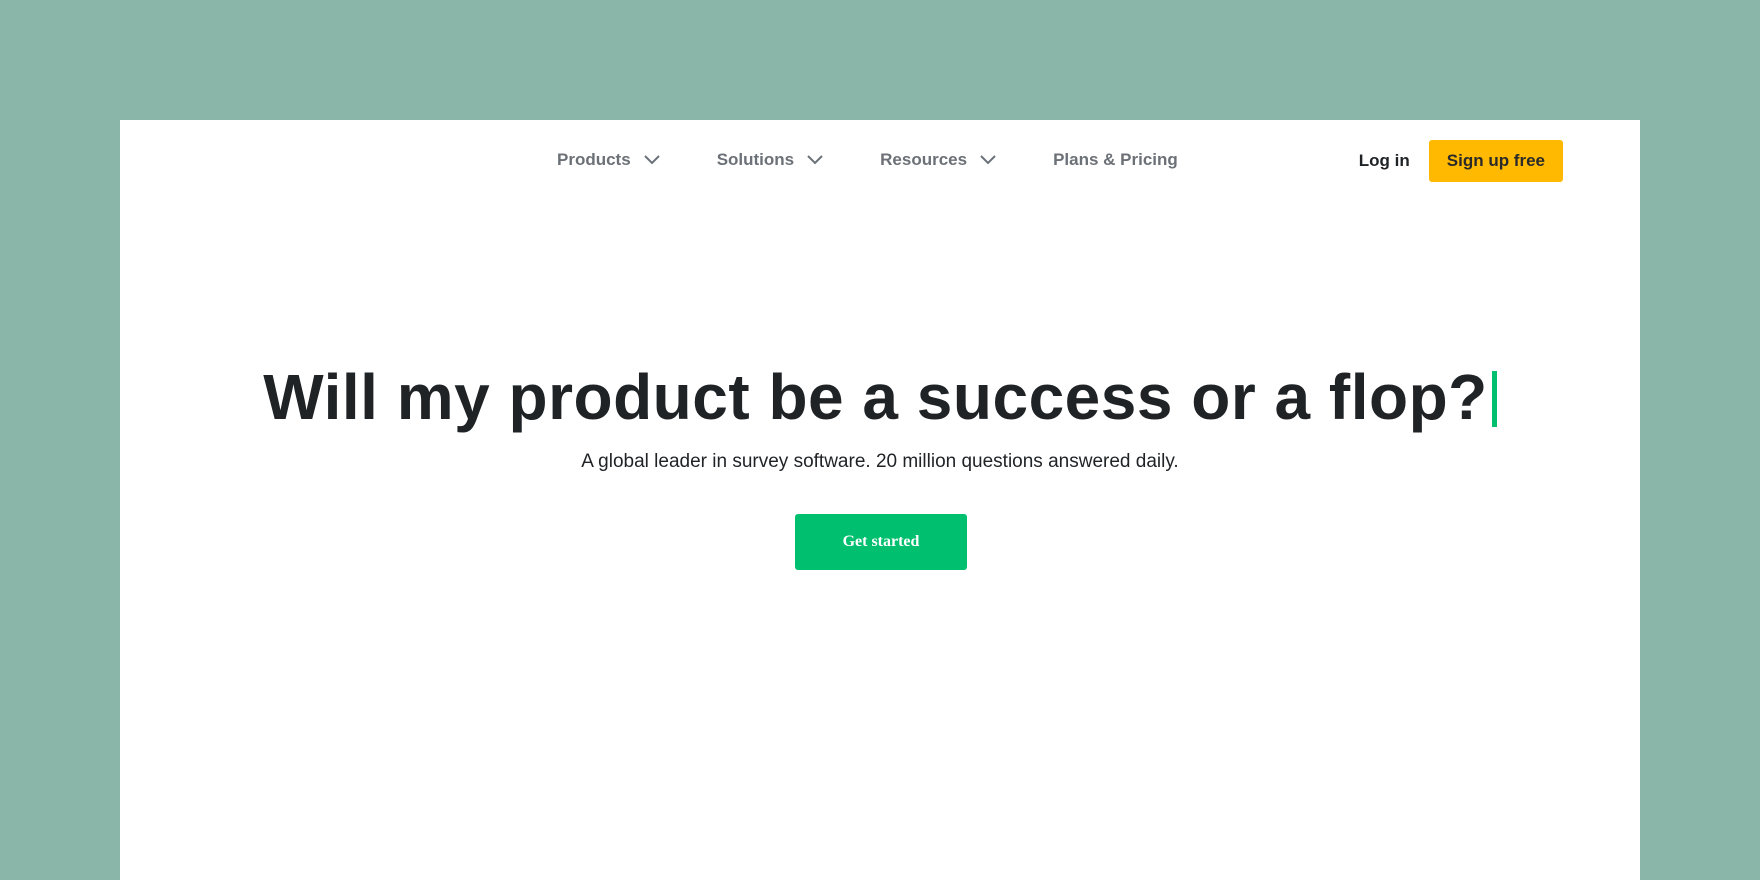 The width and height of the screenshot is (1760, 880). What do you see at coordinates (924, 159) in the screenshot?
I see `nav-item-label: Resources` at bounding box center [924, 159].